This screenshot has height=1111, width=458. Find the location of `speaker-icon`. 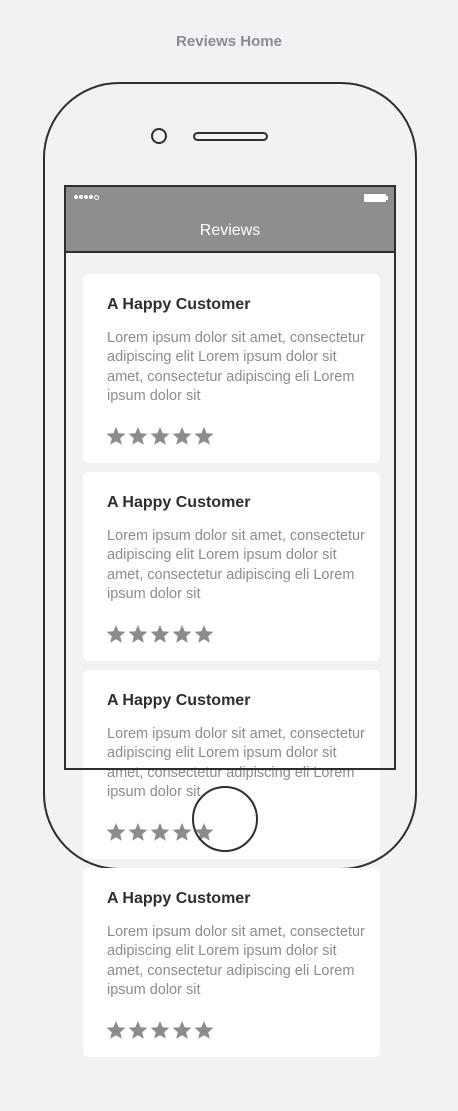

speaker-icon is located at coordinates (230, 136).